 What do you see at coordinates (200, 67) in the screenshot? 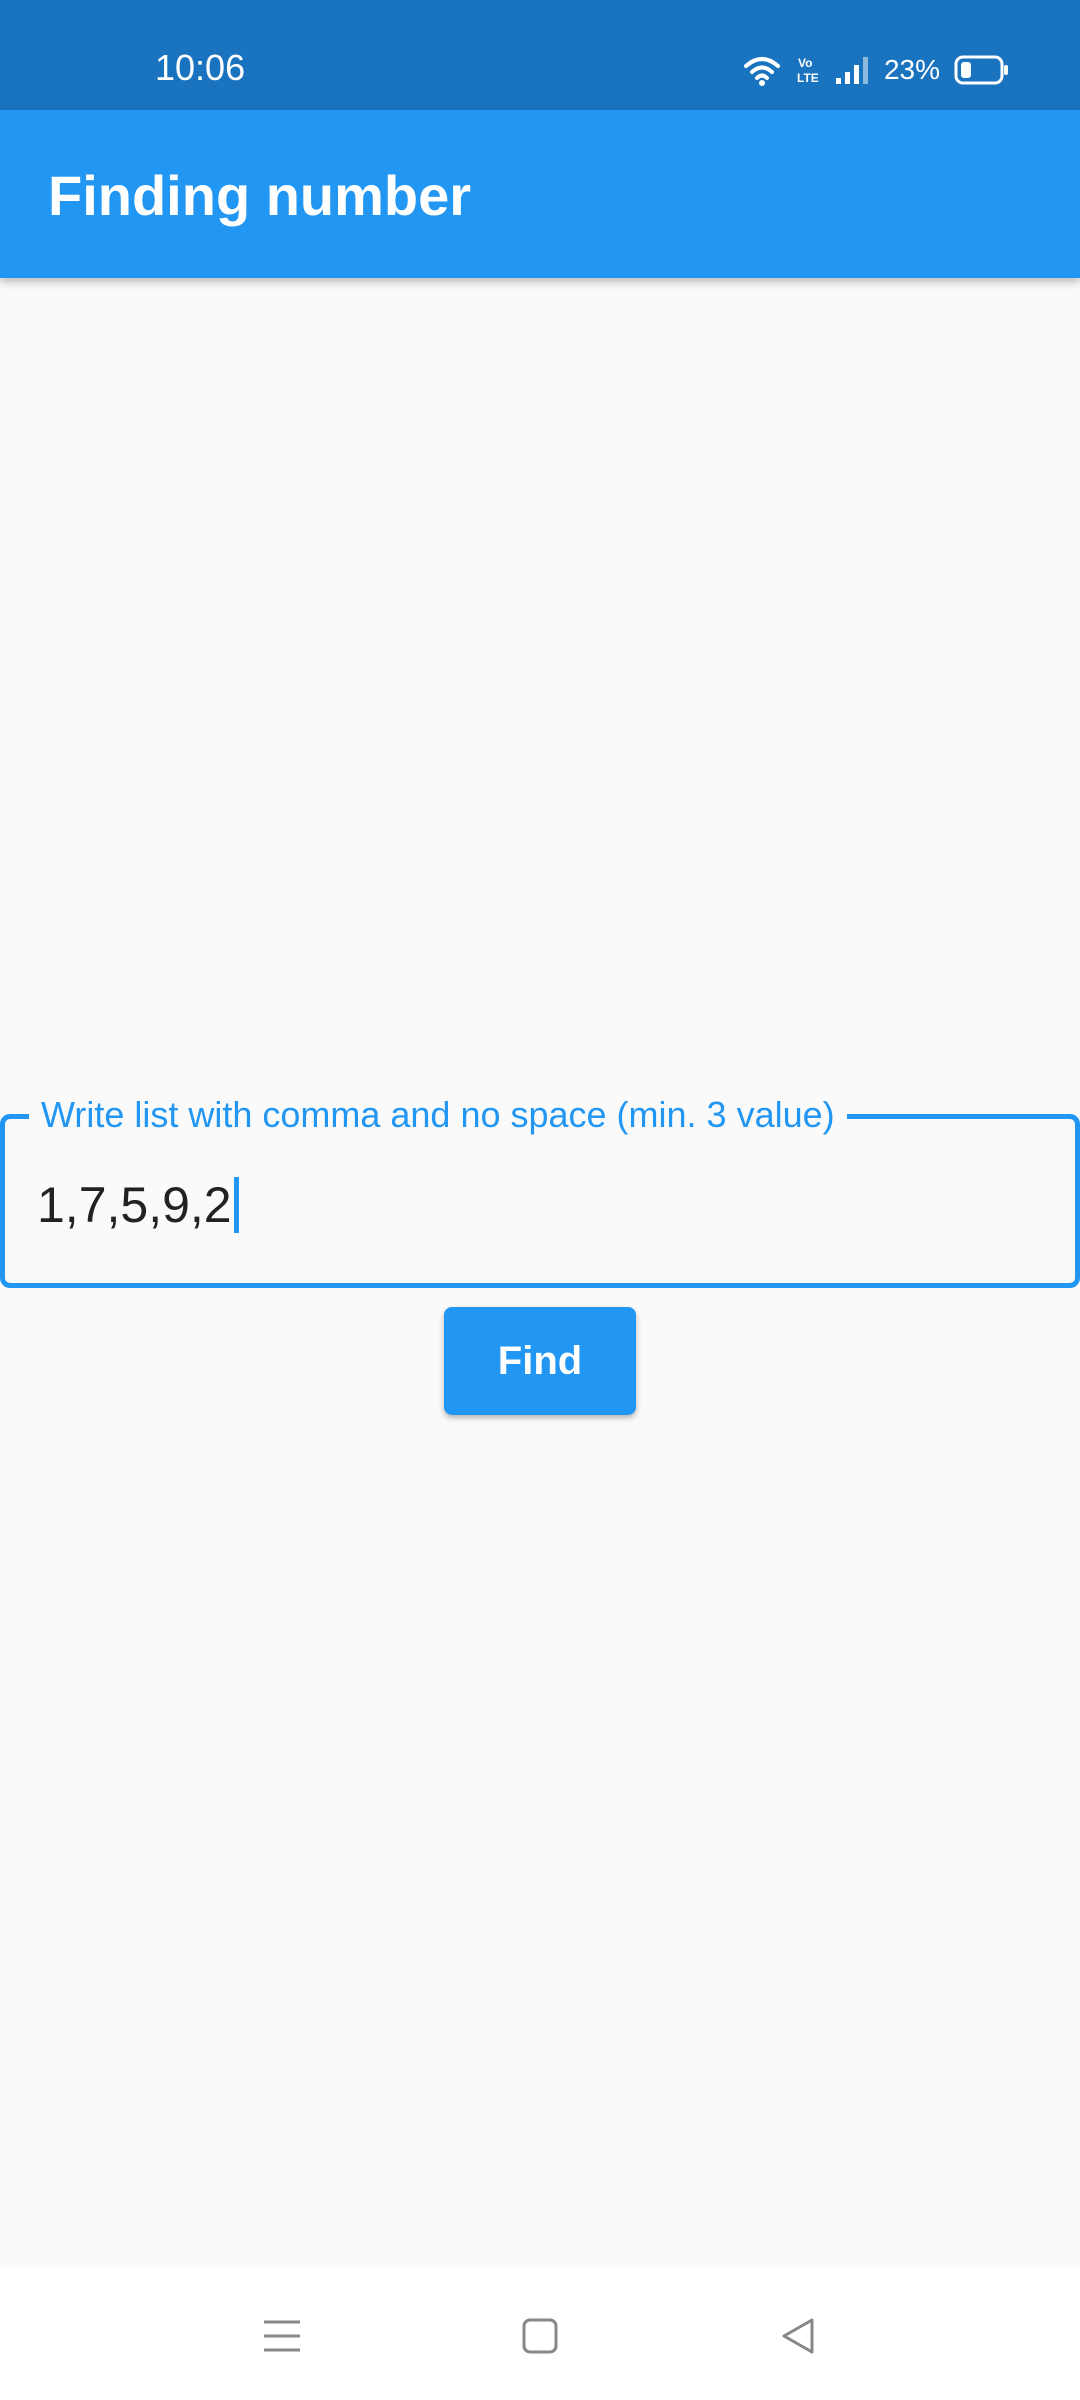
I see `status-time: 10:06` at bounding box center [200, 67].